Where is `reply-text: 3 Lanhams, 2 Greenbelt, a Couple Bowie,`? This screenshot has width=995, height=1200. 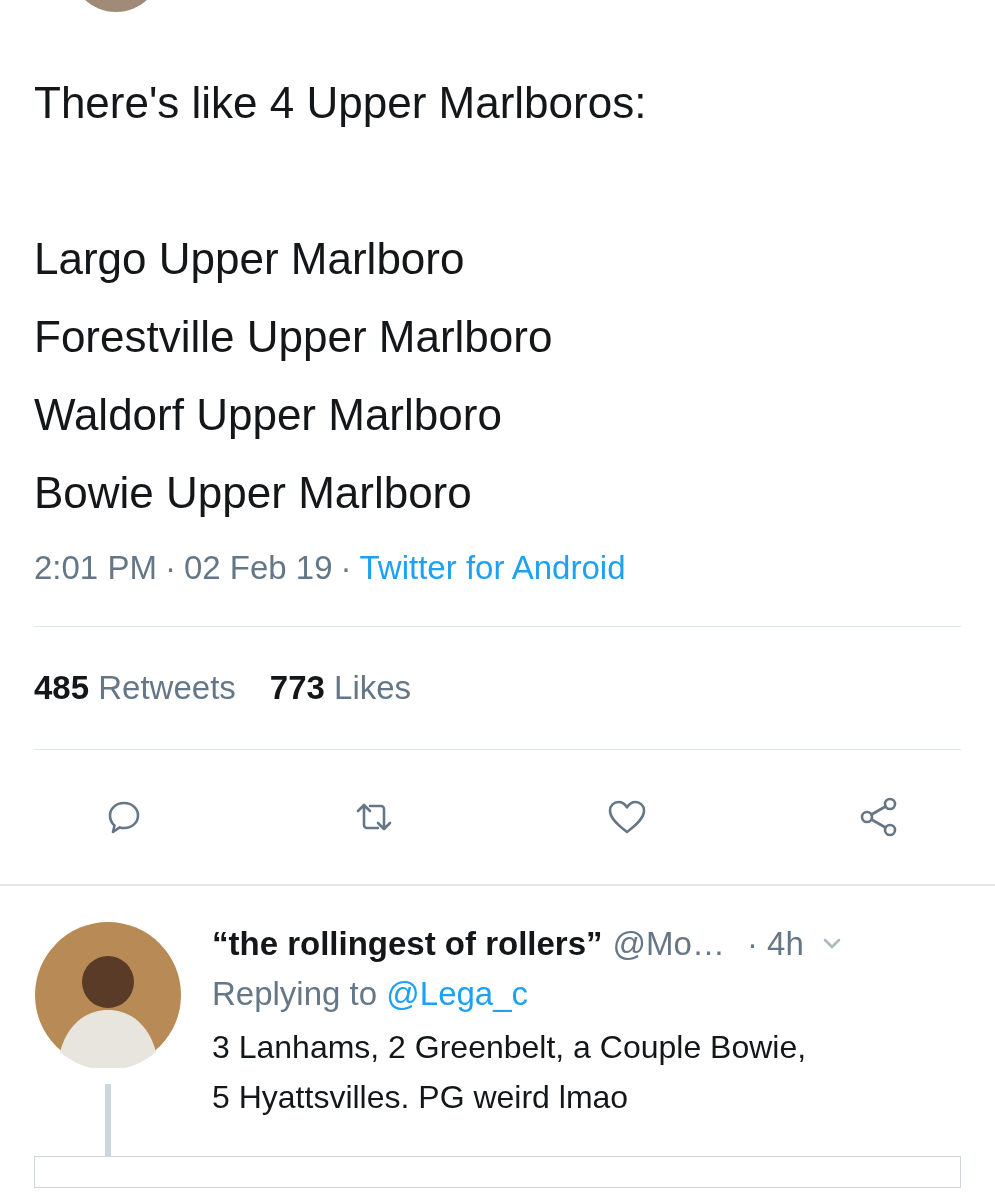
reply-text: 3 Lanhams, 2 Greenbelt, a Couple Bowie, is located at coordinates (510, 1047).